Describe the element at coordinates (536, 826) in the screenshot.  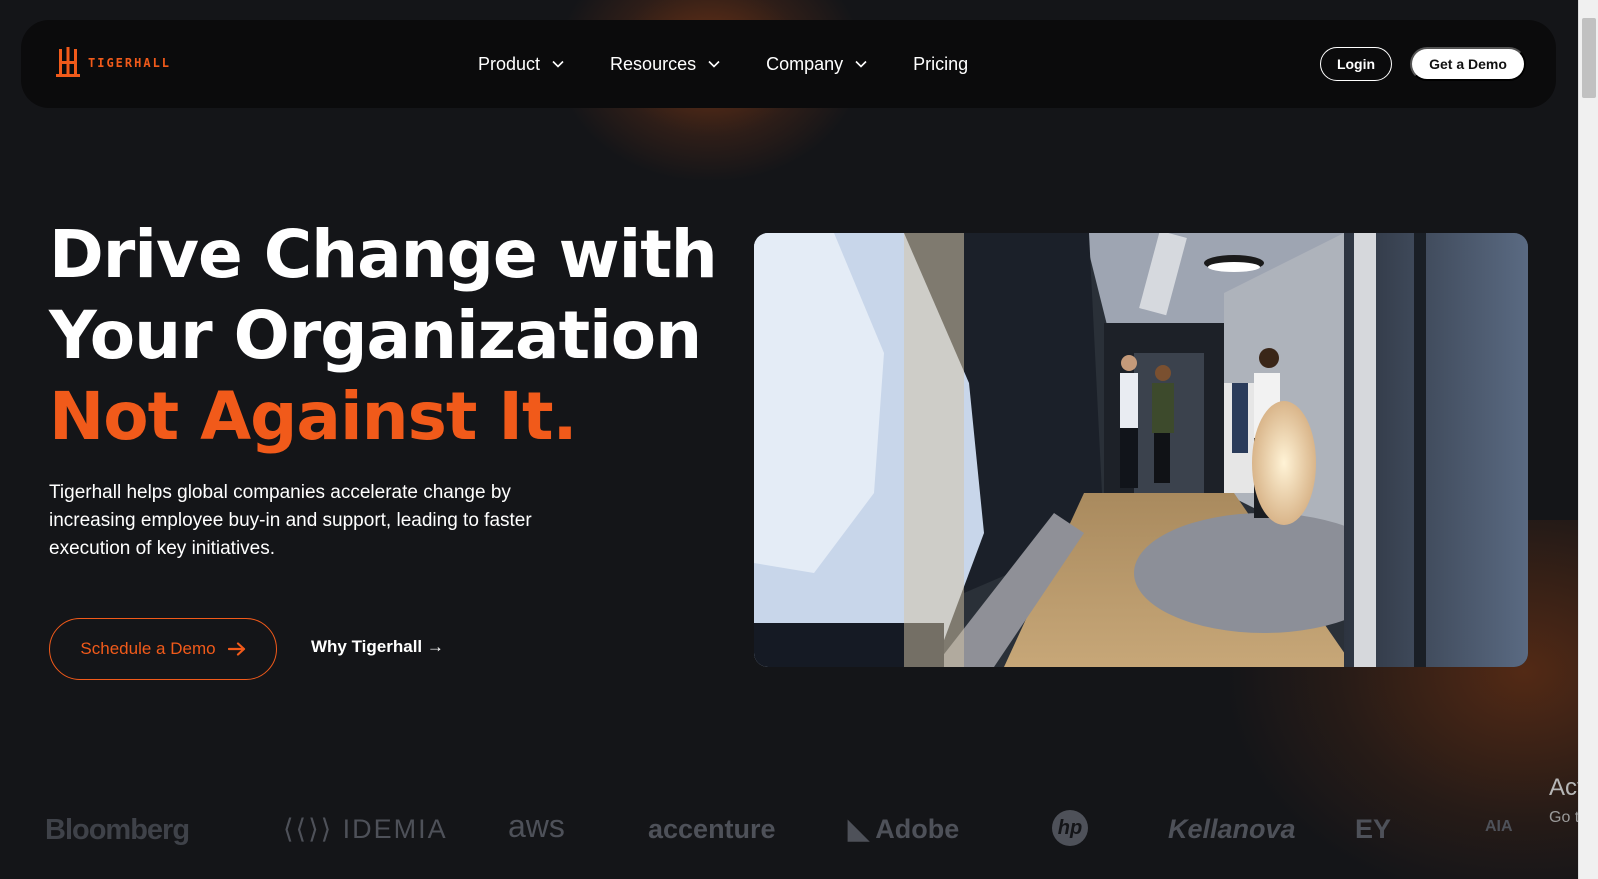
I see `aws-logo: aws` at that location.